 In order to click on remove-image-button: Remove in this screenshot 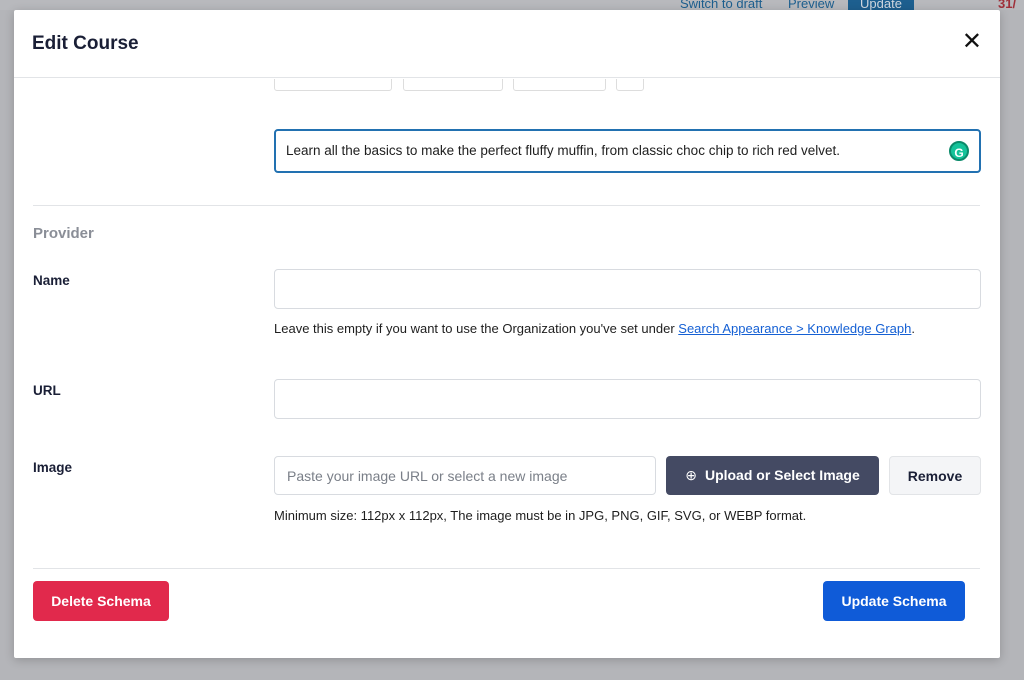, I will do `click(935, 475)`.